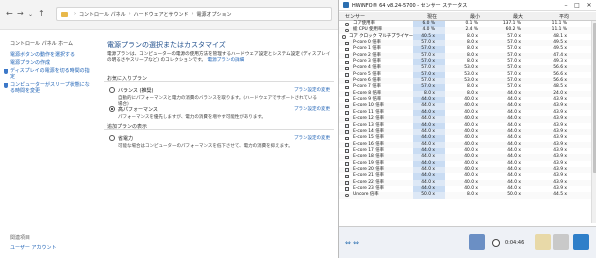 The width and height of the screenshot is (596, 258). Describe the element at coordinates (112, 90) in the screenshot. I see `balanced-radio` at that location.